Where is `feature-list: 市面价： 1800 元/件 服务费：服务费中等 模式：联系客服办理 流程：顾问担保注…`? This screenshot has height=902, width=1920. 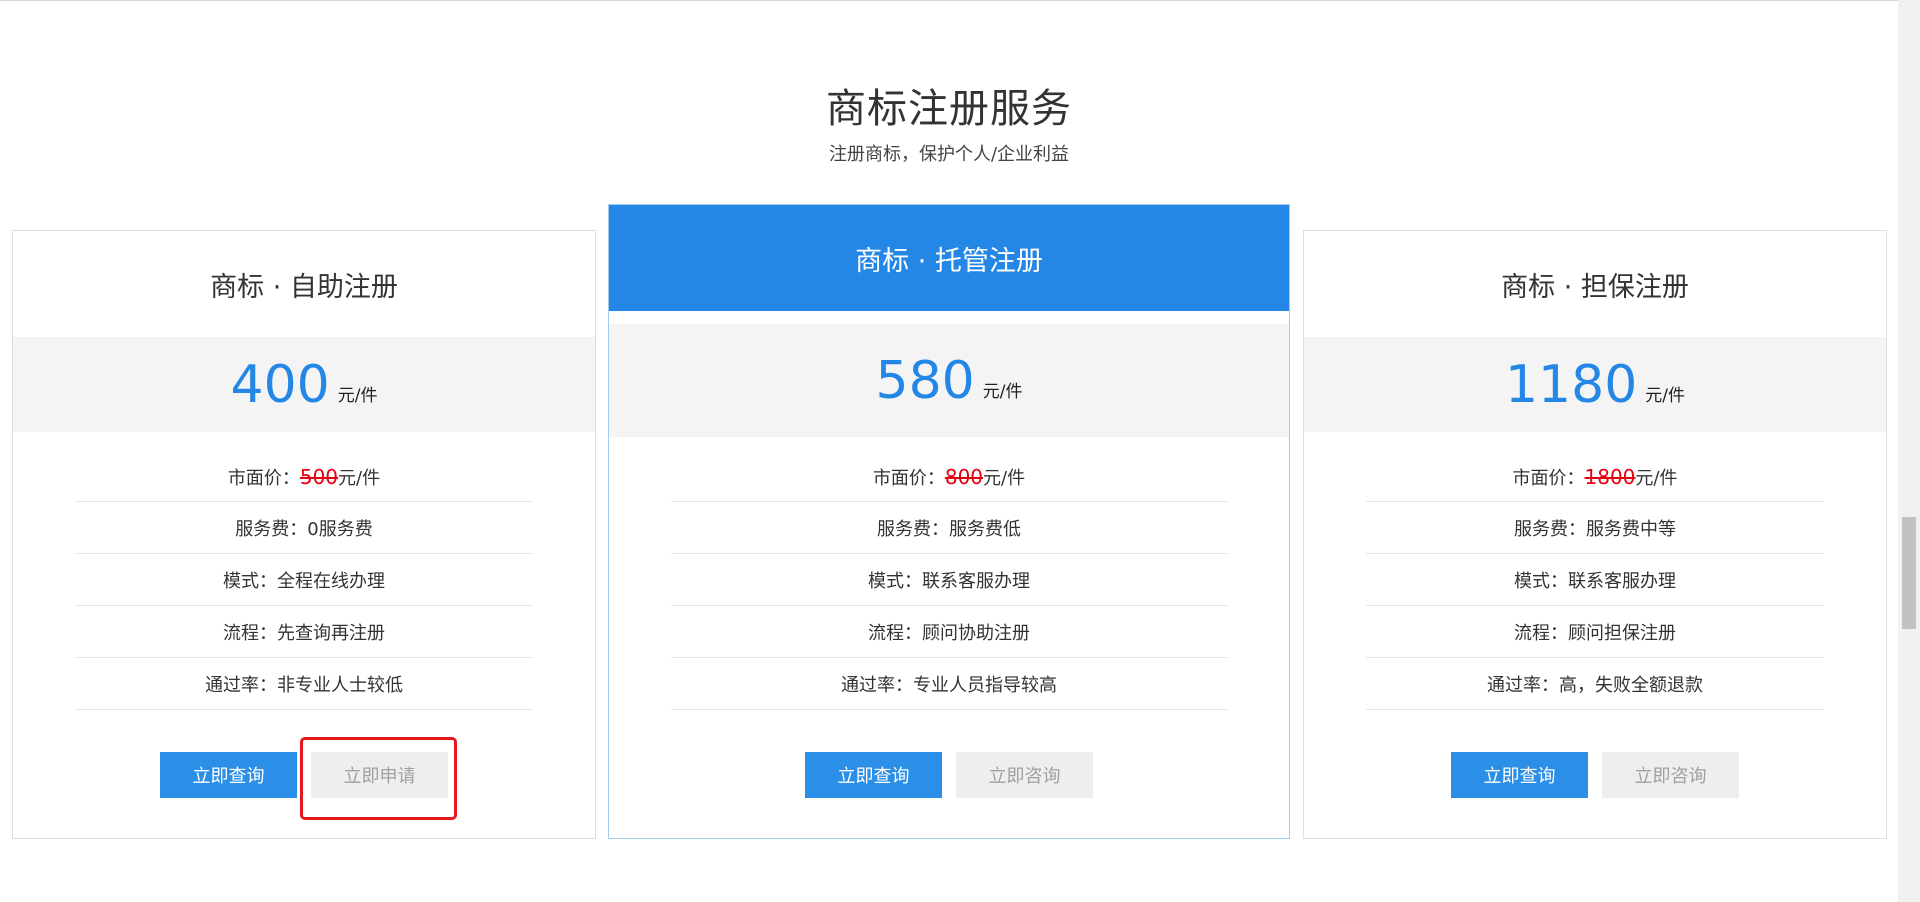 feature-list: 市面价： 1800 元/件 服务费：服务费中等 模式：联系客服办理 流程：顾问担保注… is located at coordinates (1595, 581).